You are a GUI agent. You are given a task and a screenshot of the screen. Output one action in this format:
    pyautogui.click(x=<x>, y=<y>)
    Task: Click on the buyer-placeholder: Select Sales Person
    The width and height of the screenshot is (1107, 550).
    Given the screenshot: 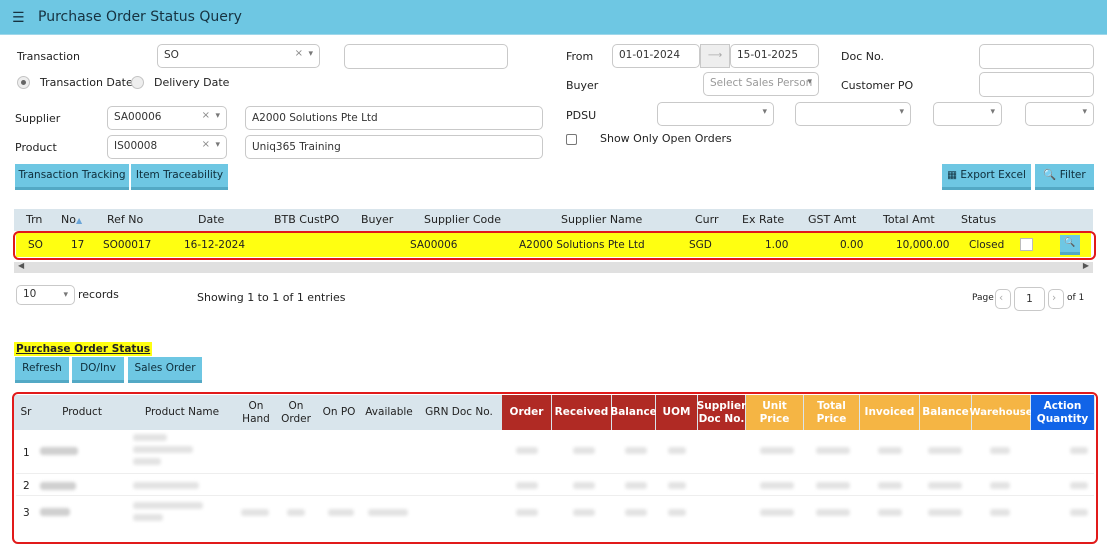 What is the action you would take?
    pyautogui.click(x=761, y=83)
    